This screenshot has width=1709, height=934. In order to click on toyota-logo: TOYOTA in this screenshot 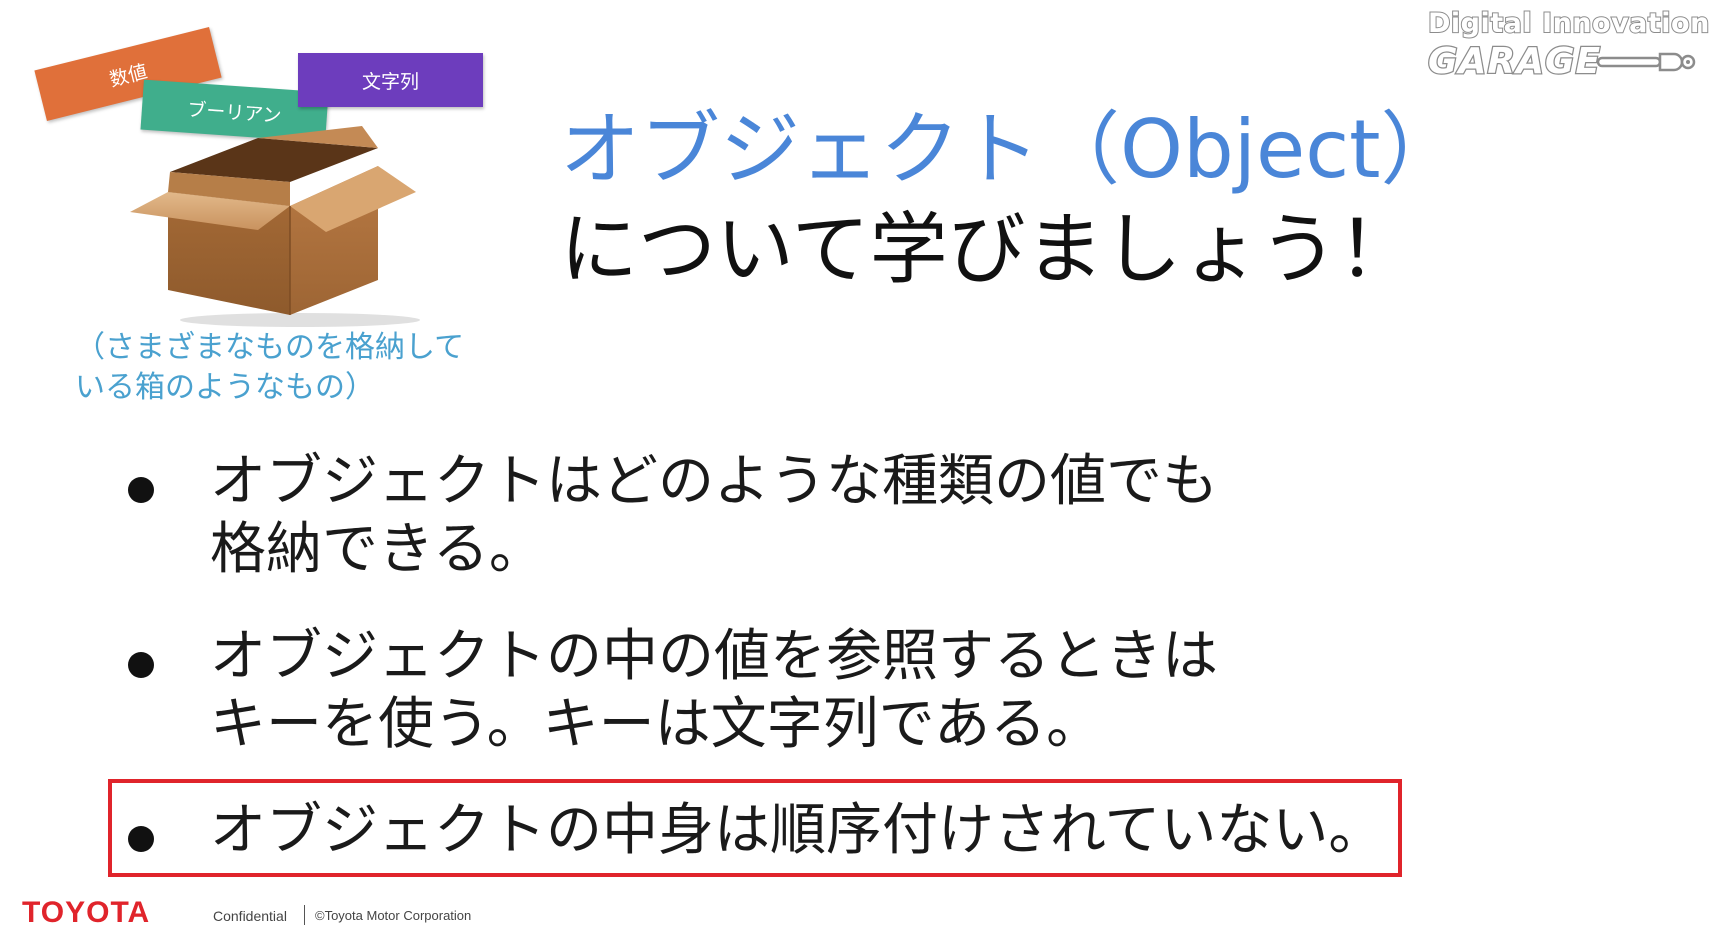, I will do `click(86, 912)`.